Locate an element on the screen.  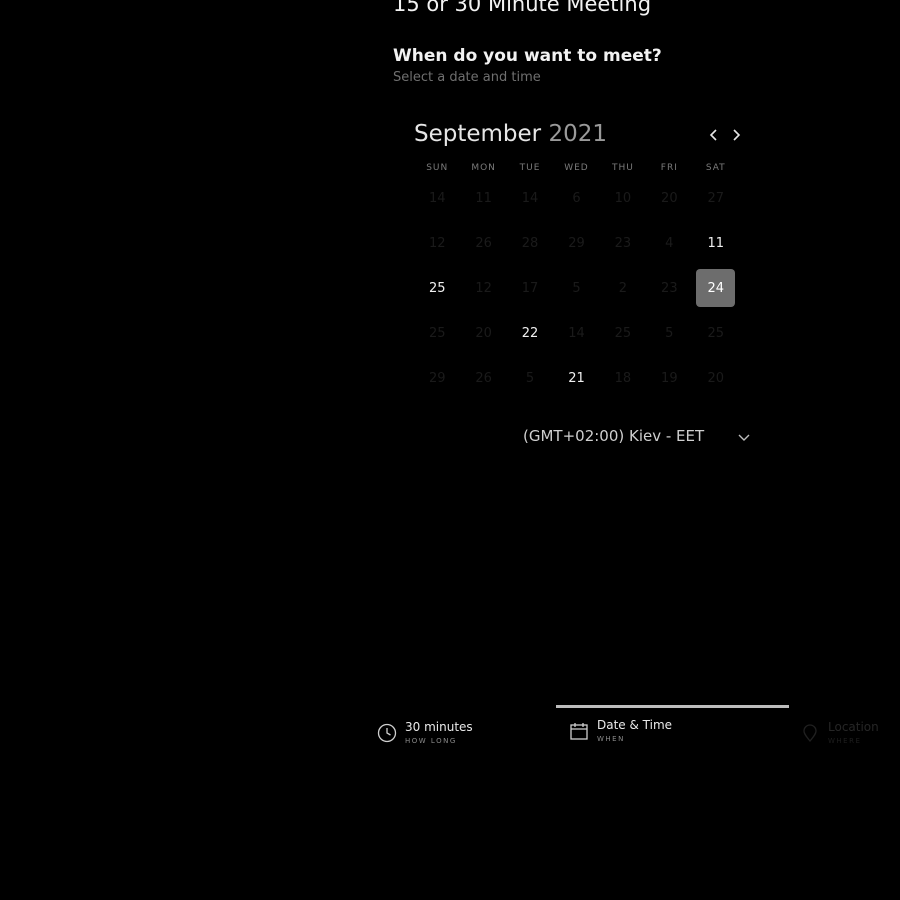
calendar-day-available: 22 is located at coordinates (530, 333).